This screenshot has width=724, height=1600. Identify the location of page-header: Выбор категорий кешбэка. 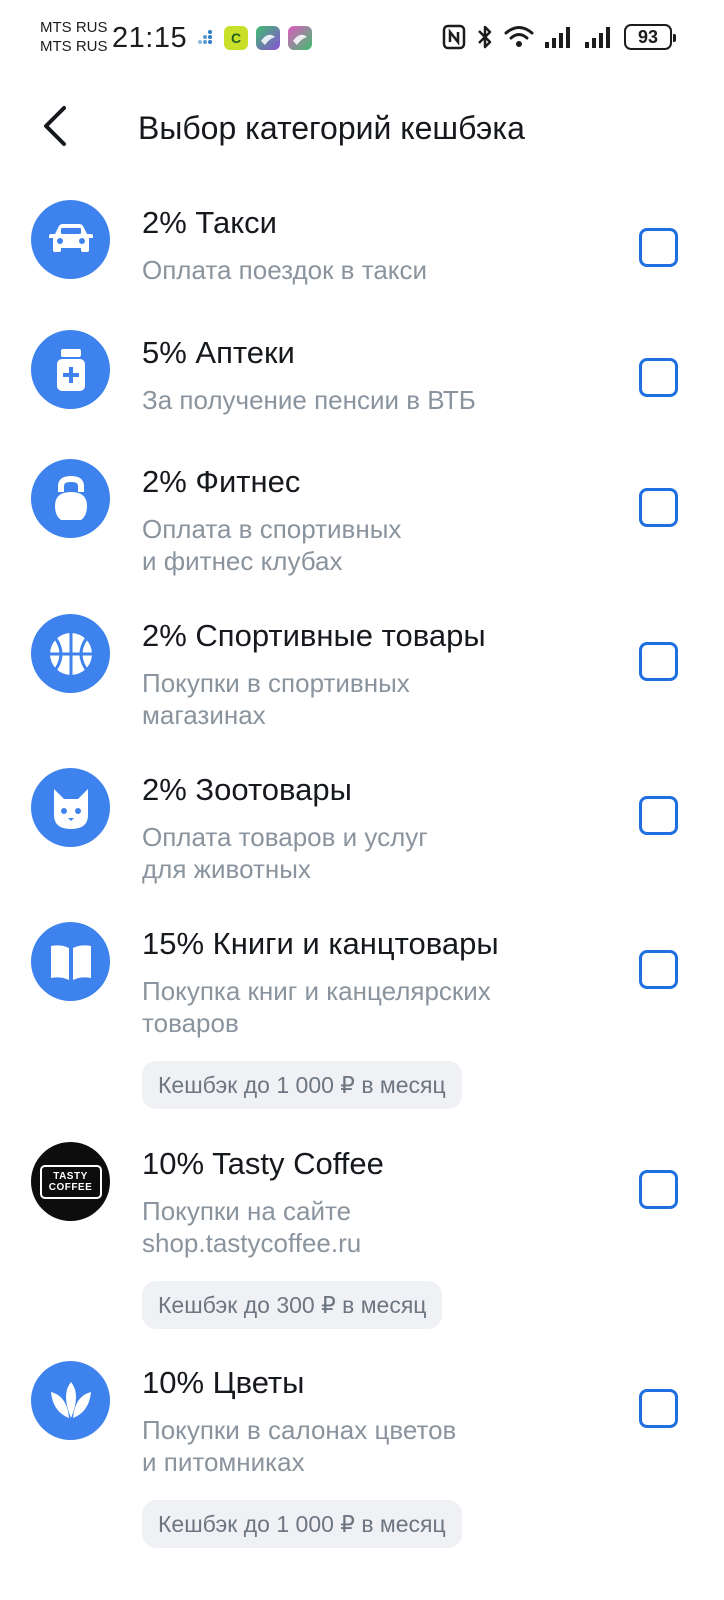
(362, 126).